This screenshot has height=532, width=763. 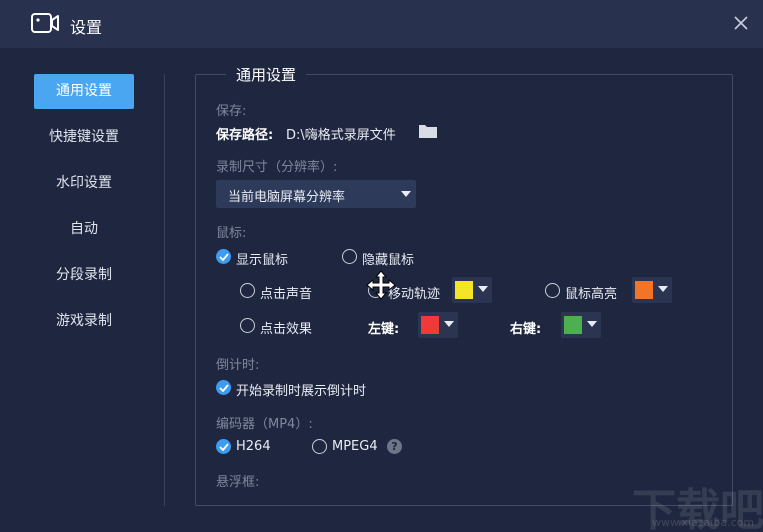 I want to click on video-camera-icon, so click(x=45, y=23).